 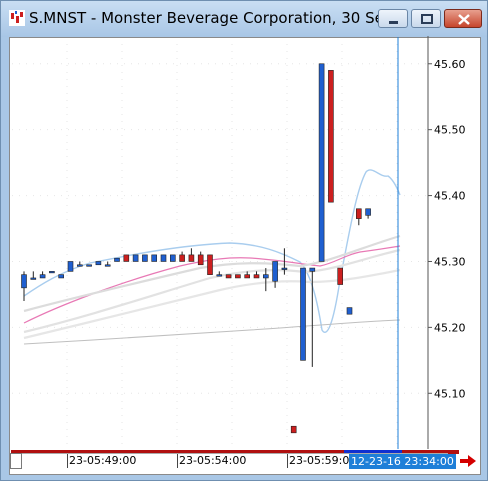 What do you see at coordinates (450, 327) in the screenshot?
I see `price-tick-label: 45.20` at bounding box center [450, 327].